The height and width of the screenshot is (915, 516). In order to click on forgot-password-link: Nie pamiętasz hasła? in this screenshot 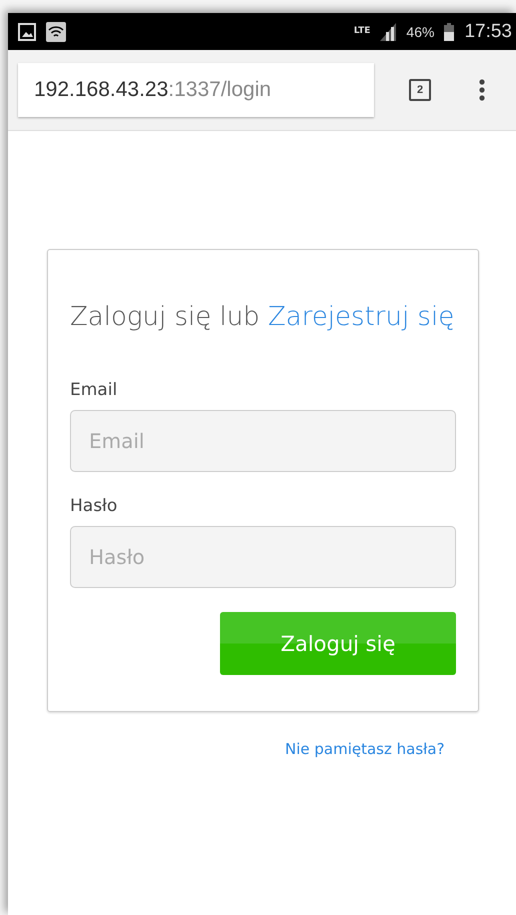, I will do `click(365, 749)`.